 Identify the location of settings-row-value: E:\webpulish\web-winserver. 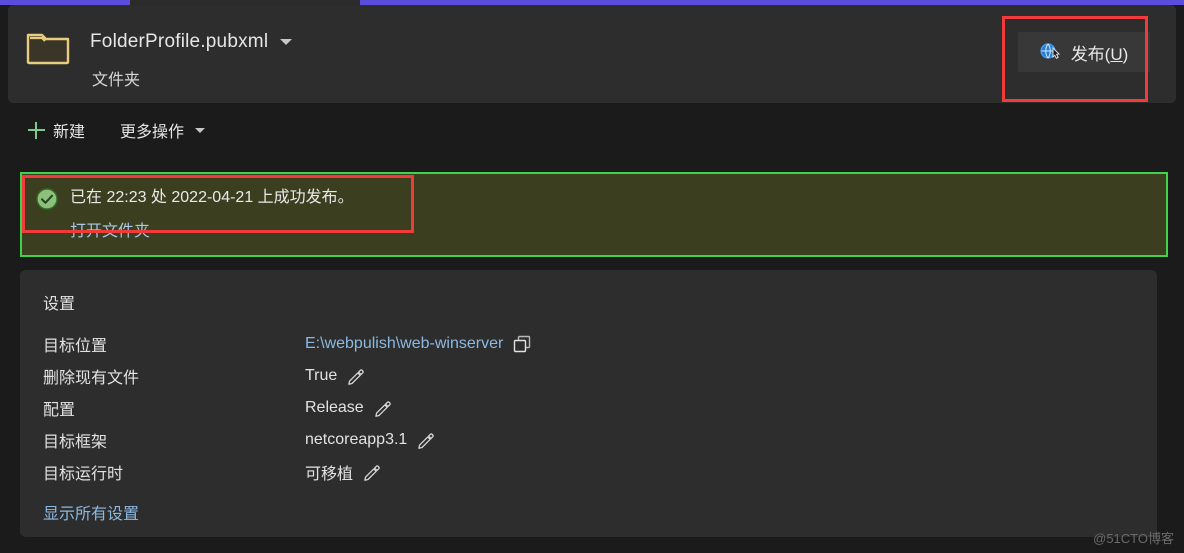
(404, 344).